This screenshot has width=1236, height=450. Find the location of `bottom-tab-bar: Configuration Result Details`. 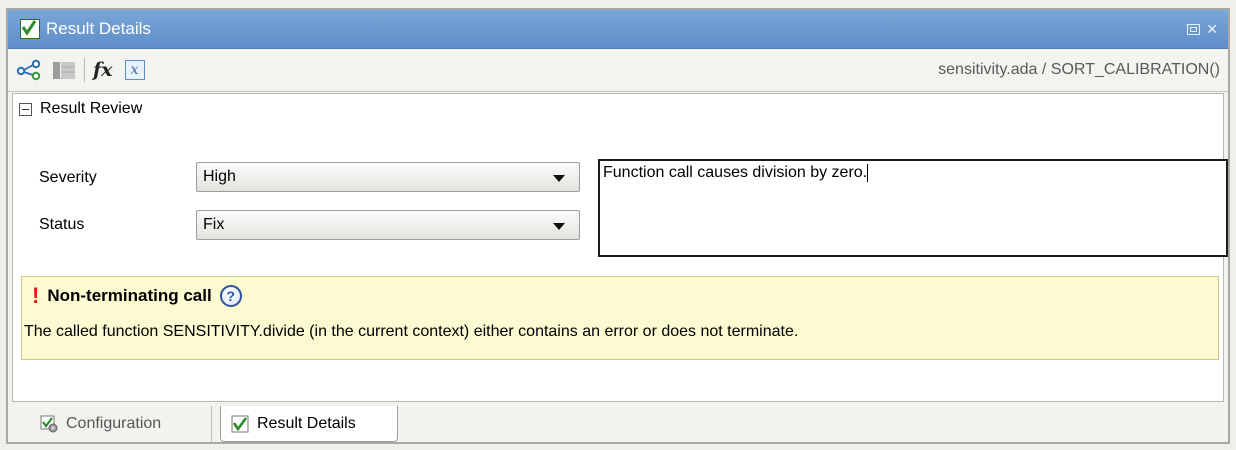

bottom-tab-bar: Configuration Result Details is located at coordinates (618, 425).